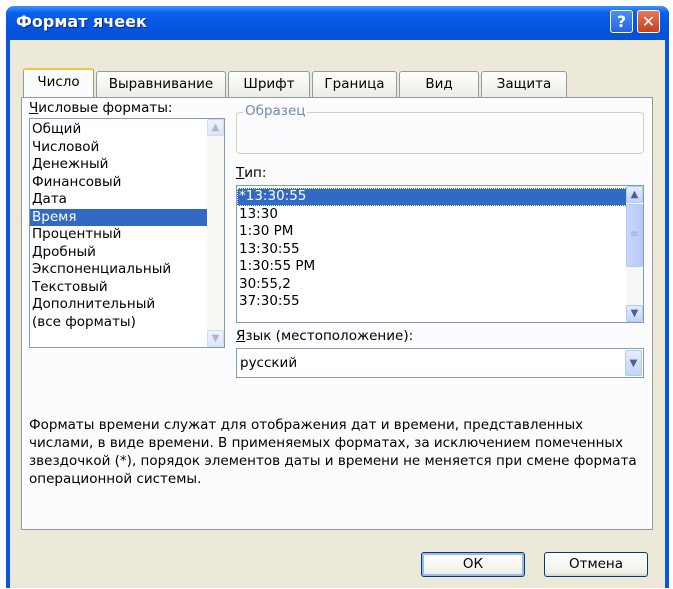  What do you see at coordinates (440, 250) in the screenshot?
I see `list-item: 13:30:55` at bounding box center [440, 250].